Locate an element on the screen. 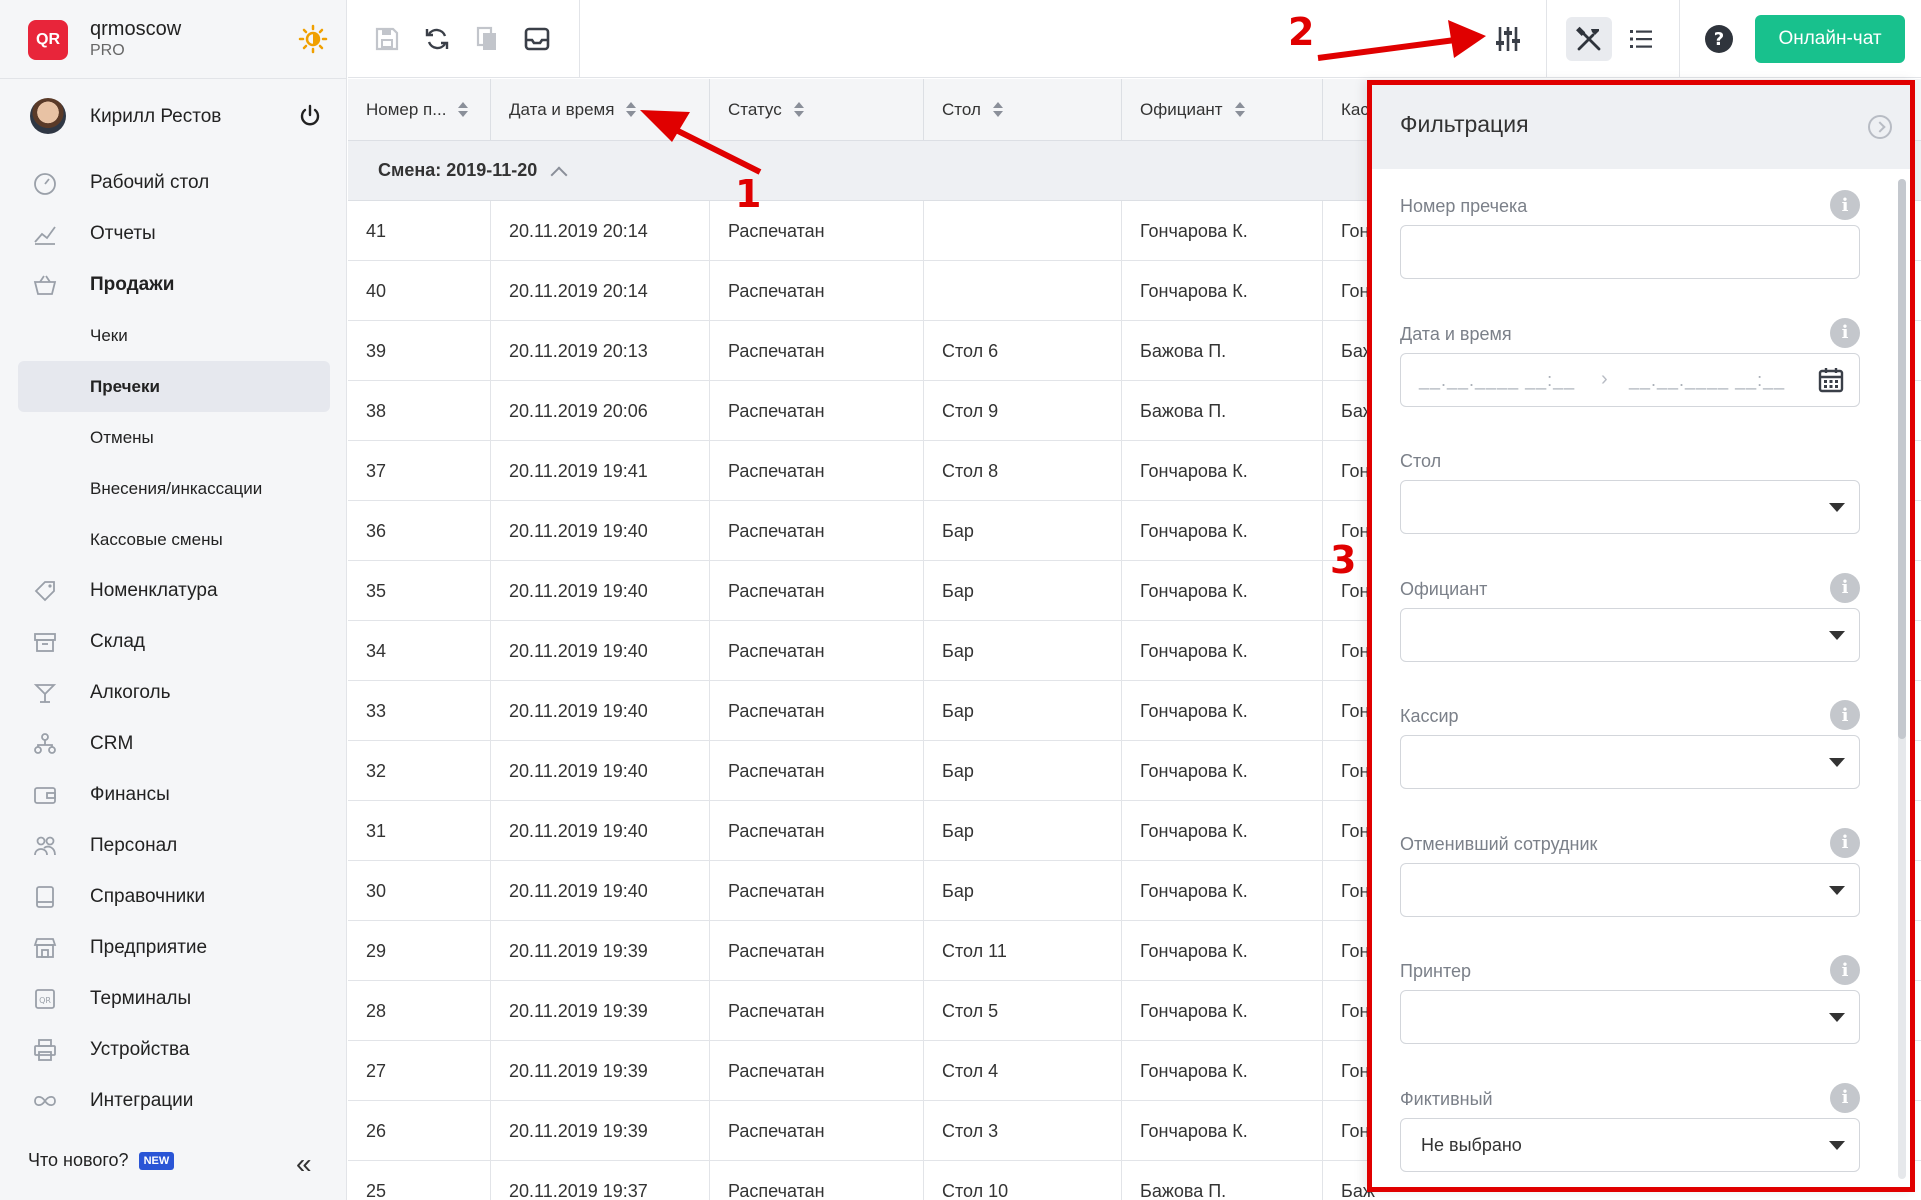 This screenshot has width=1921, height=1200. inbox-icon is located at coordinates (537, 39).